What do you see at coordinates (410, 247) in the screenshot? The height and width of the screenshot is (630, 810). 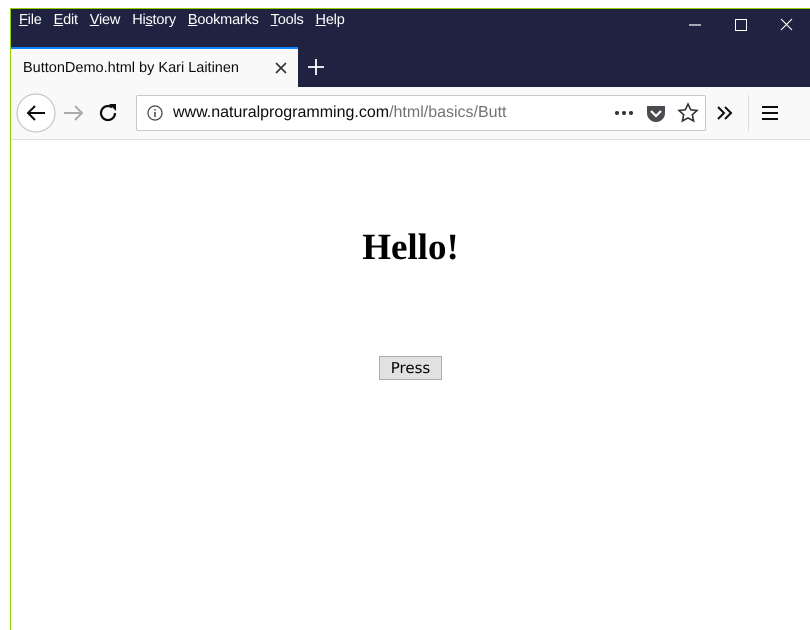 I see `page-heading: Hello!` at bounding box center [410, 247].